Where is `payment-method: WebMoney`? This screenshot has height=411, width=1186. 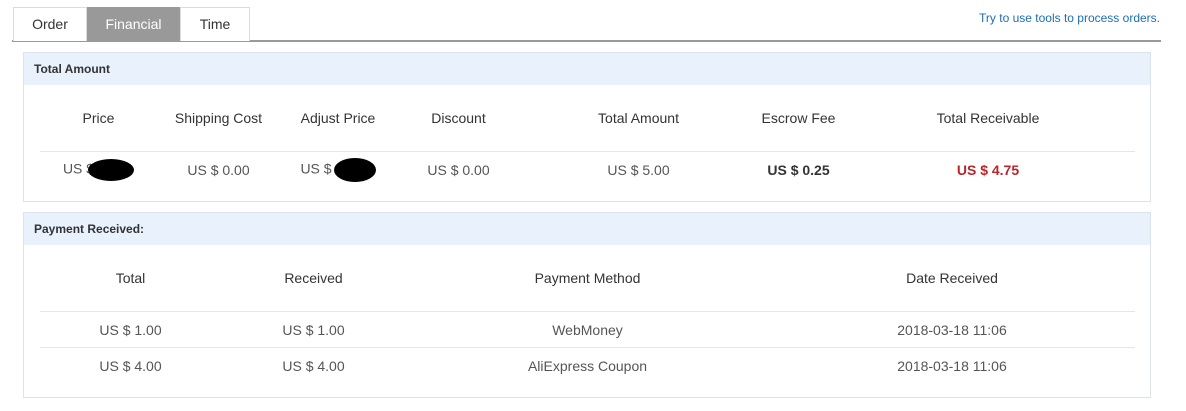
payment-method: WebMoney is located at coordinates (587, 329).